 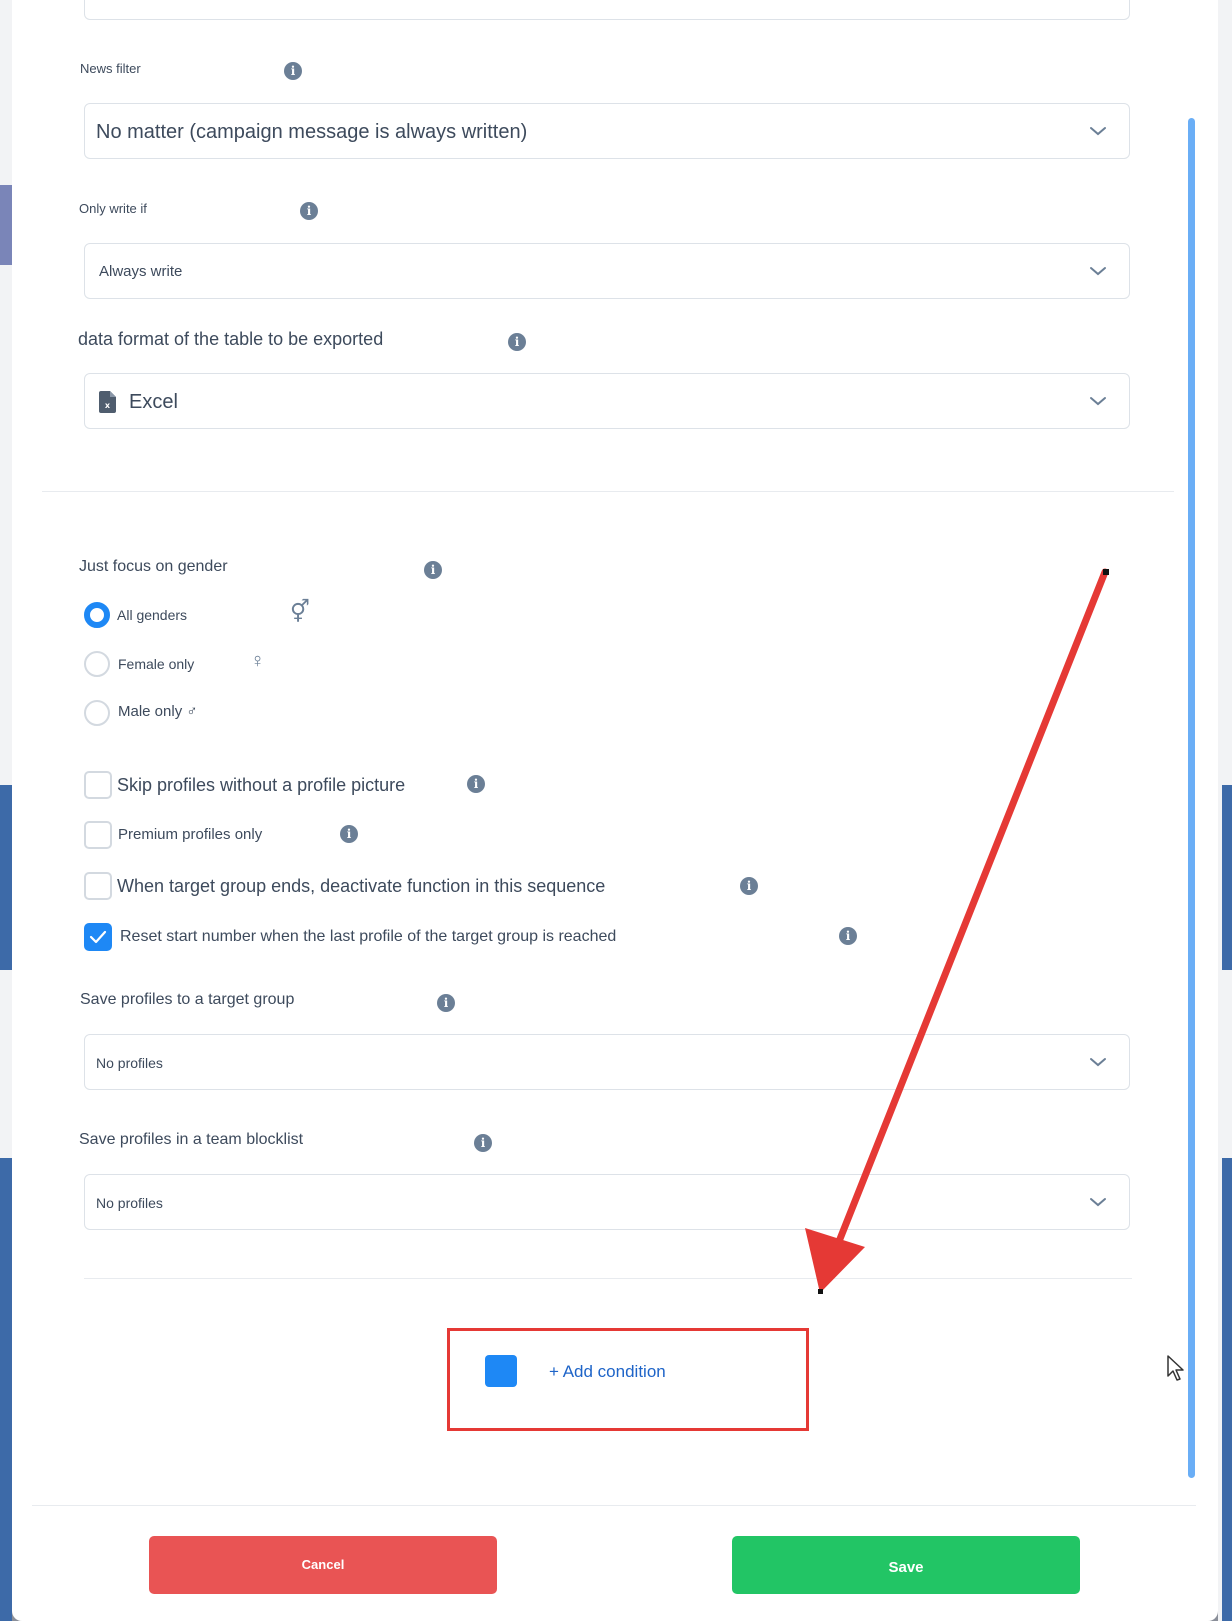 I want to click on footer-divider, so click(x=614, y=1505).